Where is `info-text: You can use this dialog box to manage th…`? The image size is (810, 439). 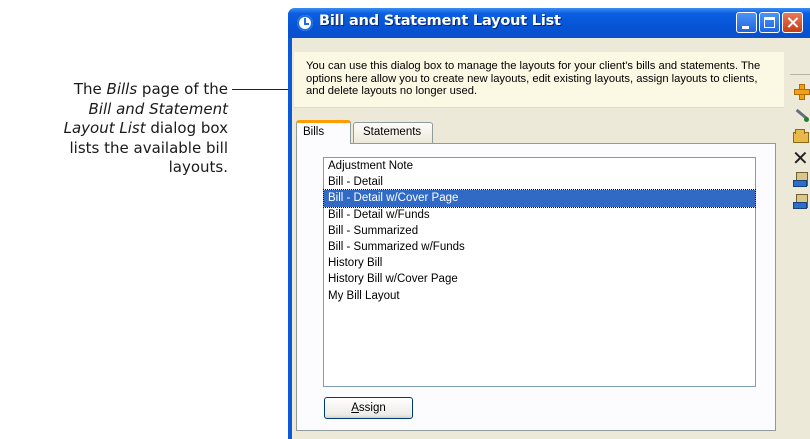
info-text: You can use this dialog box to manage th… is located at coordinates (533, 78).